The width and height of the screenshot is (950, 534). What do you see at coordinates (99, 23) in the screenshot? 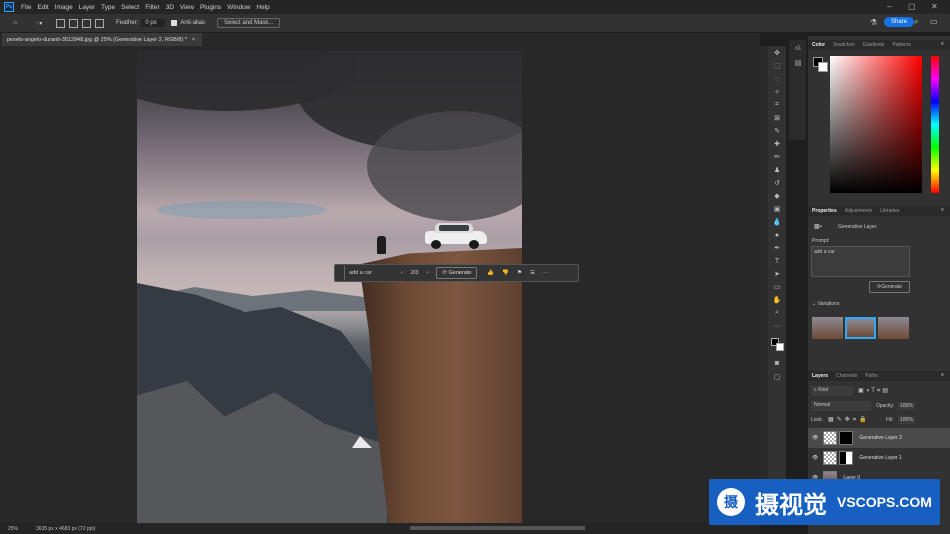
I see `intersect-selection-icon` at bounding box center [99, 23].